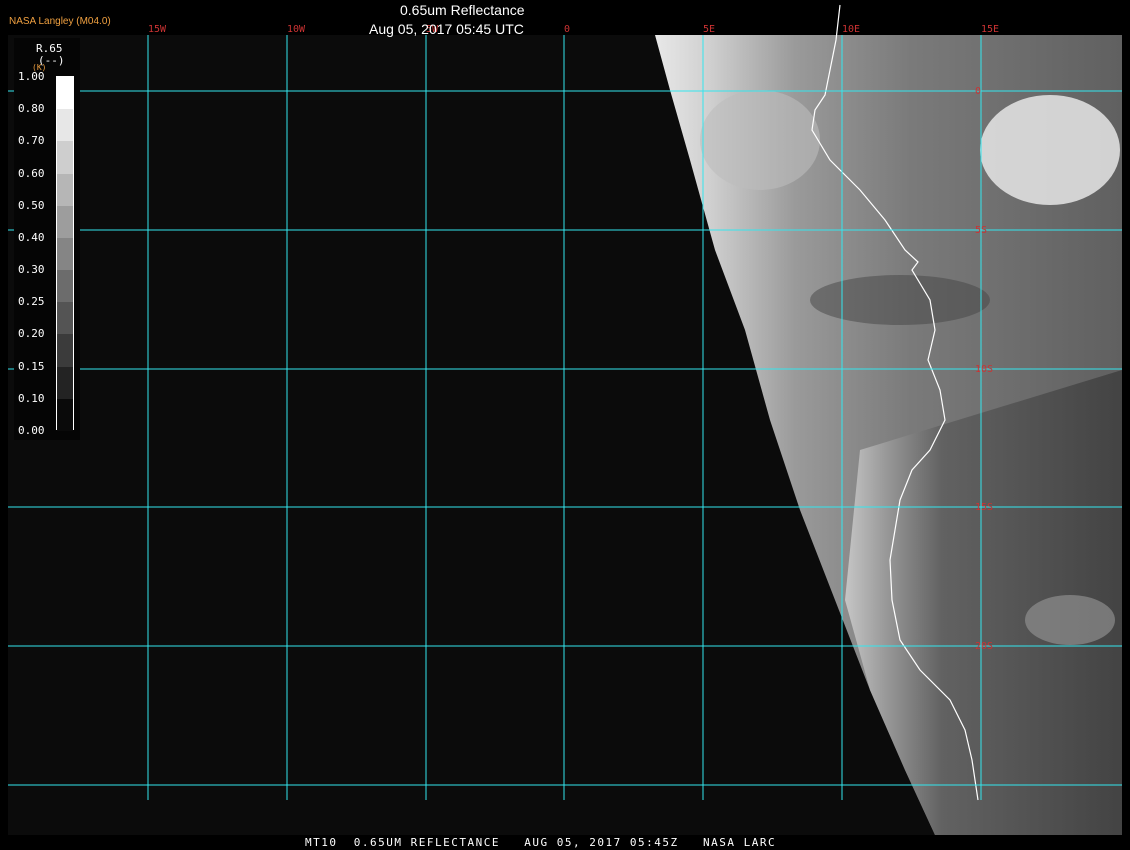 This screenshot has height=850, width=1130. Describe the element at coordinates (31, 109) in the screenshot. I see `legend-tick-label: 0.80` at that location.